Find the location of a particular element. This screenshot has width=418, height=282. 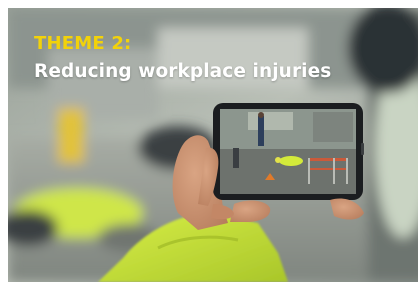

theme-title: Reducing workplace injuries is located at coordinates (183, 71).